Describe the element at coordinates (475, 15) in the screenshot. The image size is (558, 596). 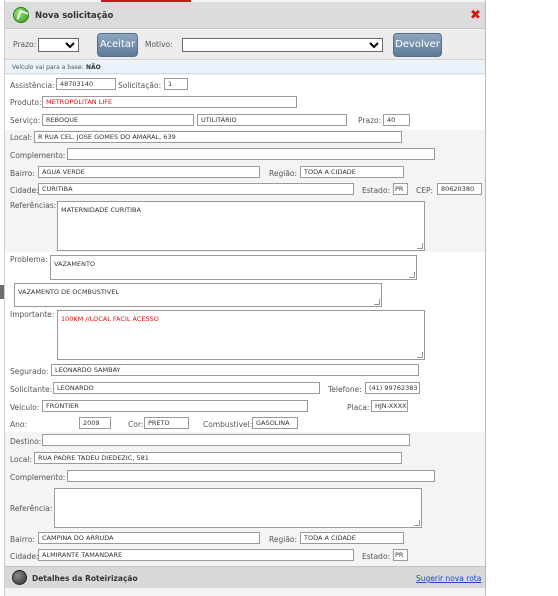
I see `close-icon: ✖` at that location.